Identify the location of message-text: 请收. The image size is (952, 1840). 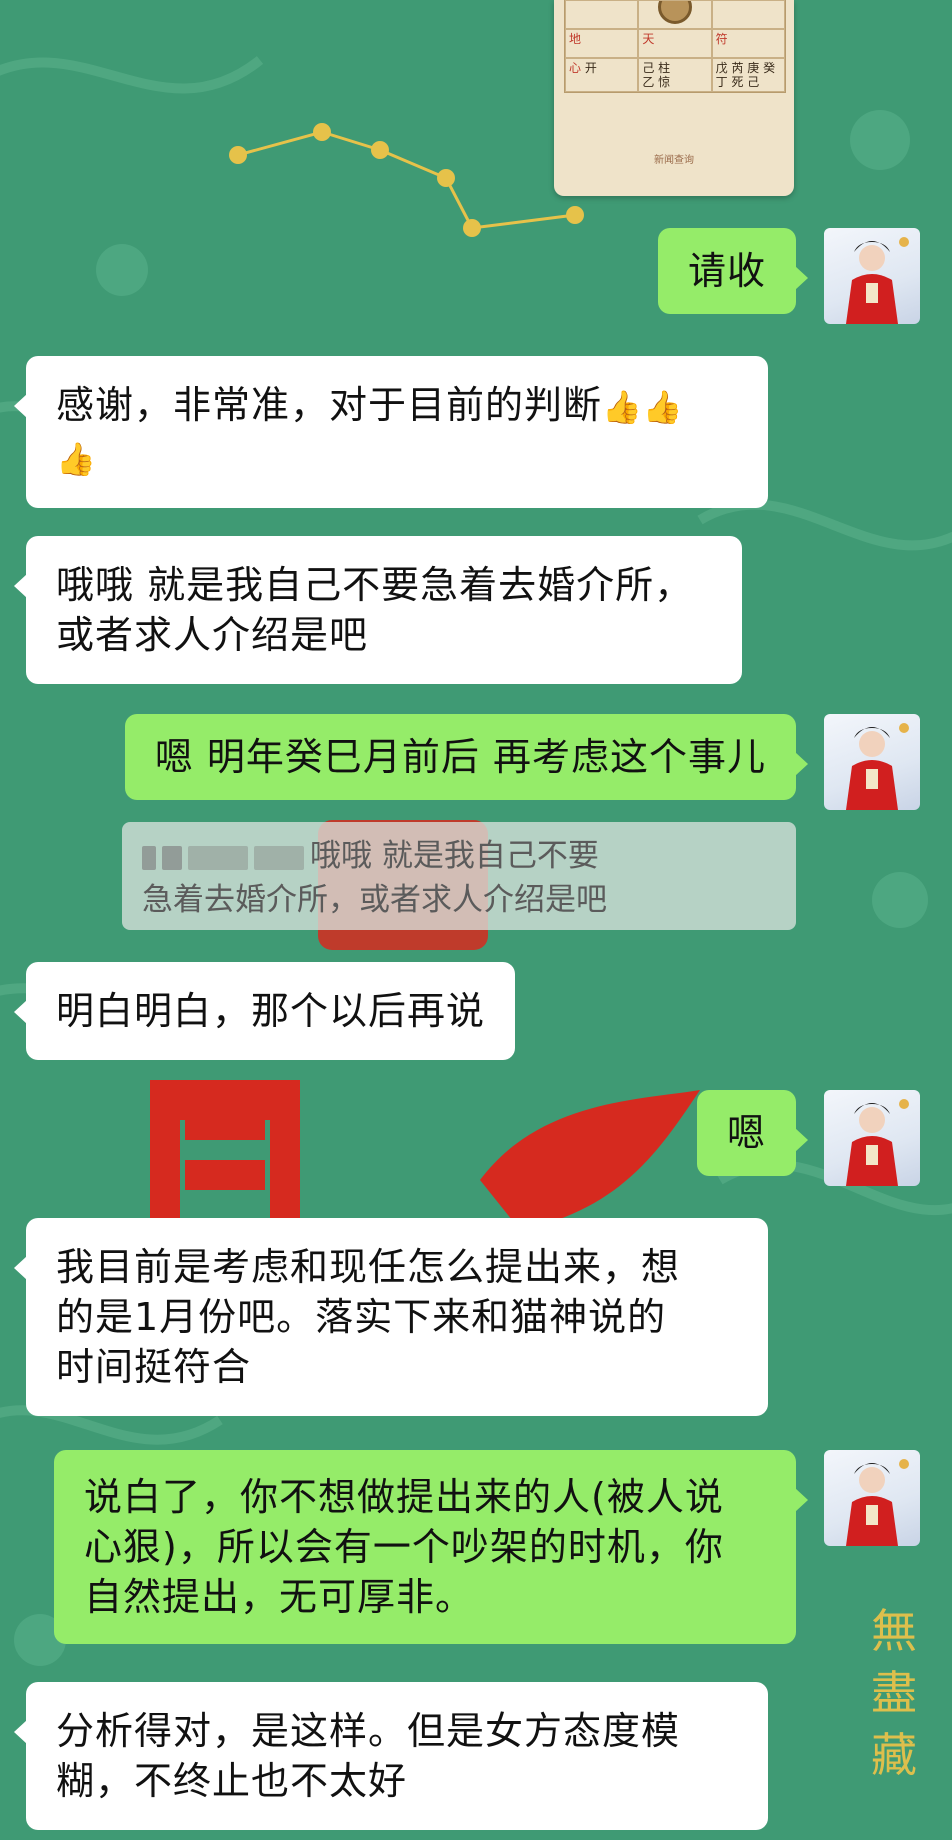
(726, 271).